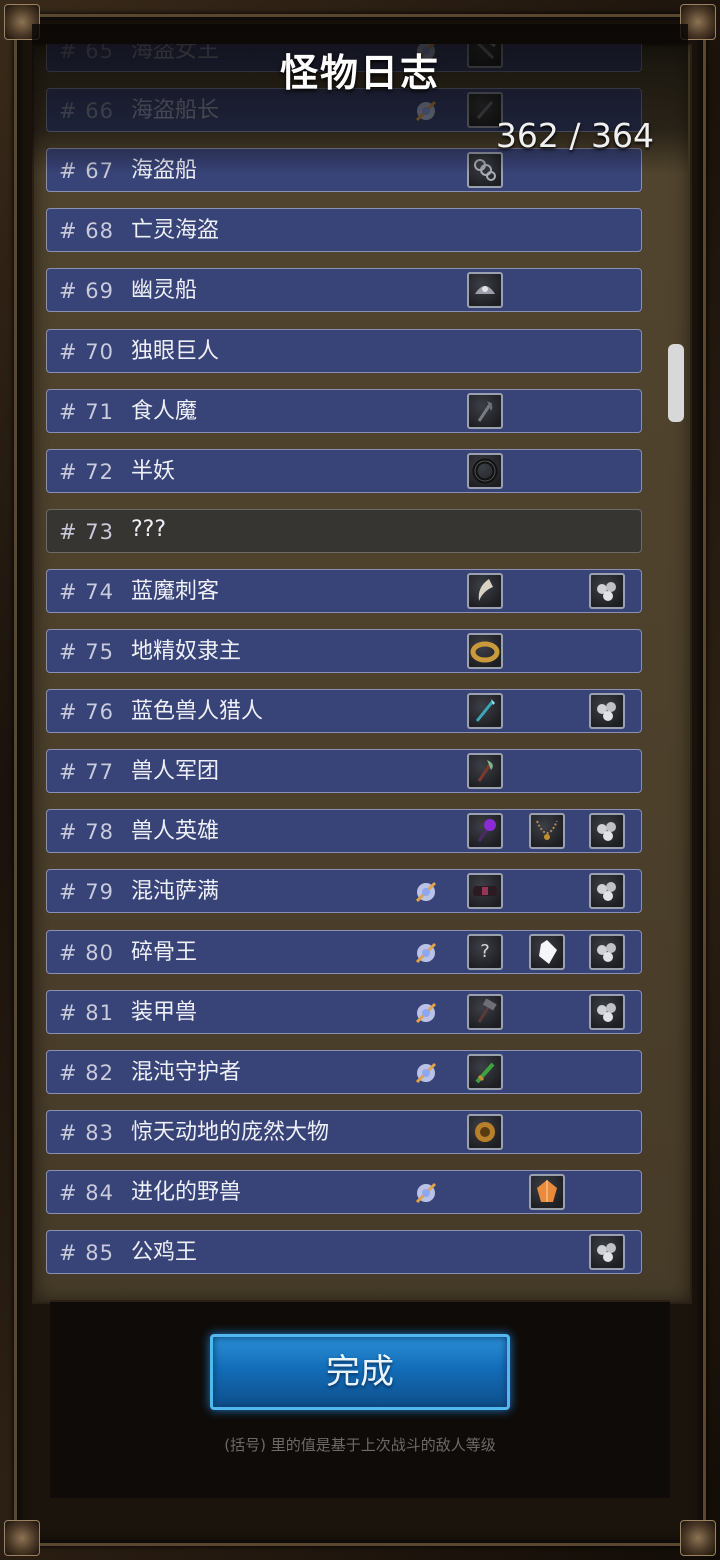 The image size is (720, 1560). What do you see at coordinates (344, 711) in the screenshot?
I see `monster-entry-row: # 76 蓝色兽人猎人` at bounding box center [344, 711].